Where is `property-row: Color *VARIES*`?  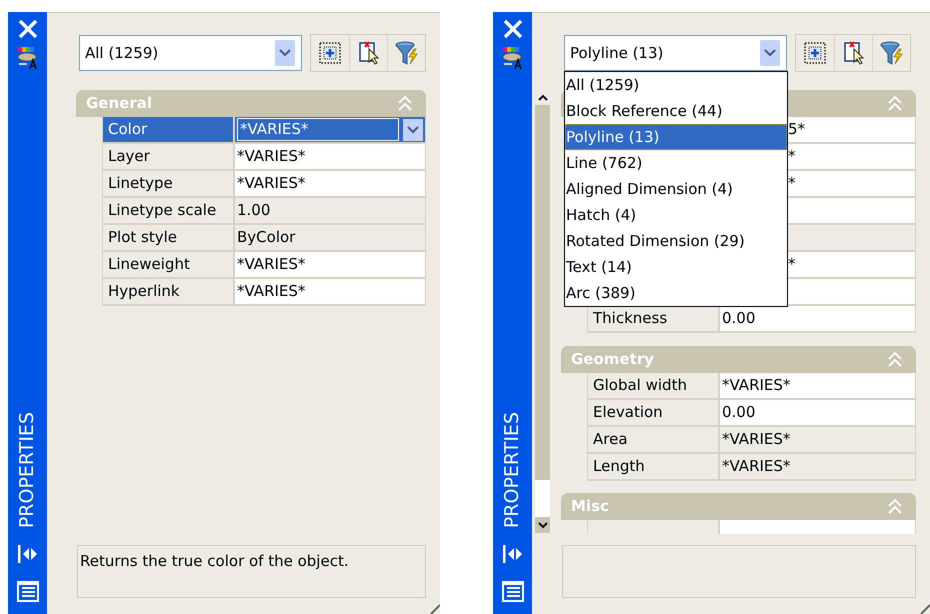
property-row: Color *VARIES* is located at coordinates (264, 130).